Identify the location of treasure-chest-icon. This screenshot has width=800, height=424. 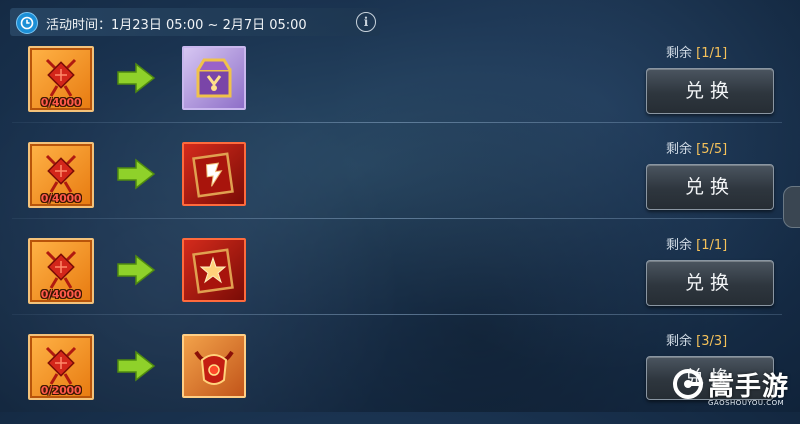
(214, 78).